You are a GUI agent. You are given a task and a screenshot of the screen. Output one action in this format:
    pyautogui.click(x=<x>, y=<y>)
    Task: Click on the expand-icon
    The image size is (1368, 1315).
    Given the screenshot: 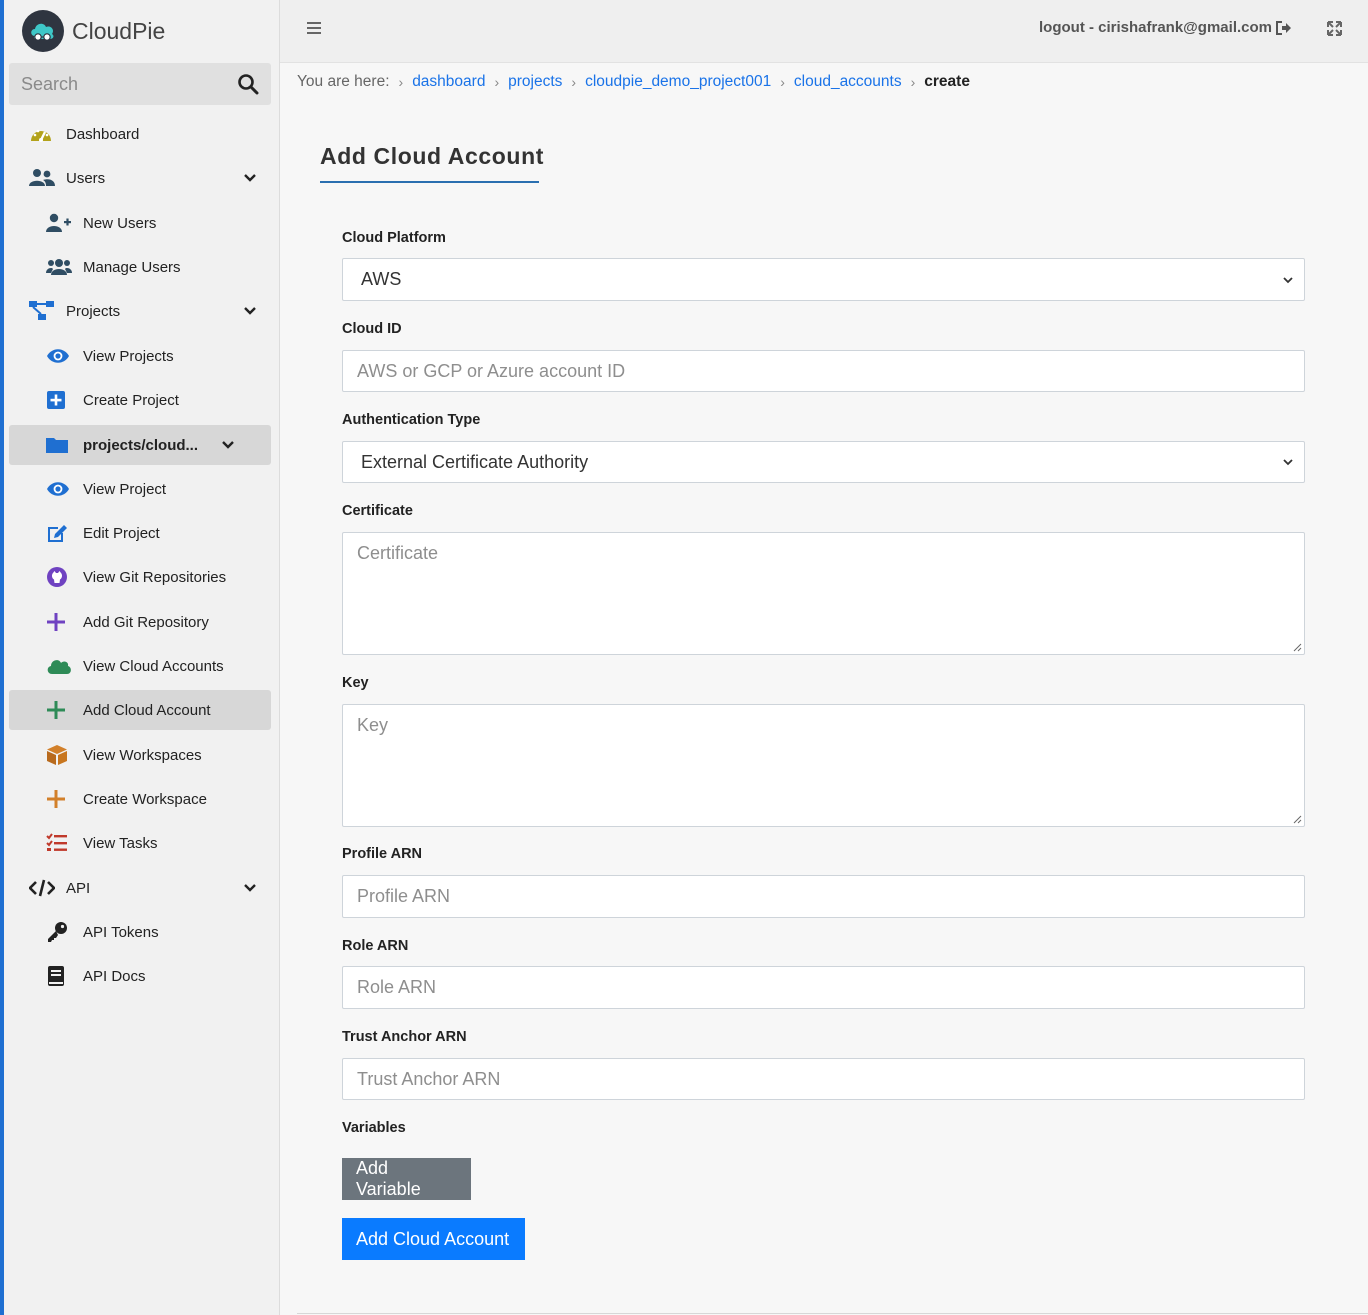 What is the action you would take?
    pyautogui.click(x=1334, y=28)
    